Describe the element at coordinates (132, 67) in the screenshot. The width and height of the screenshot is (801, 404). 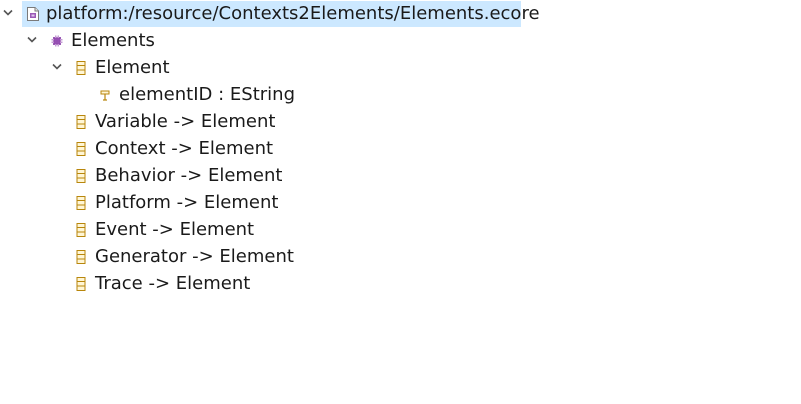
I see `tree-row-label: Element` at that location.